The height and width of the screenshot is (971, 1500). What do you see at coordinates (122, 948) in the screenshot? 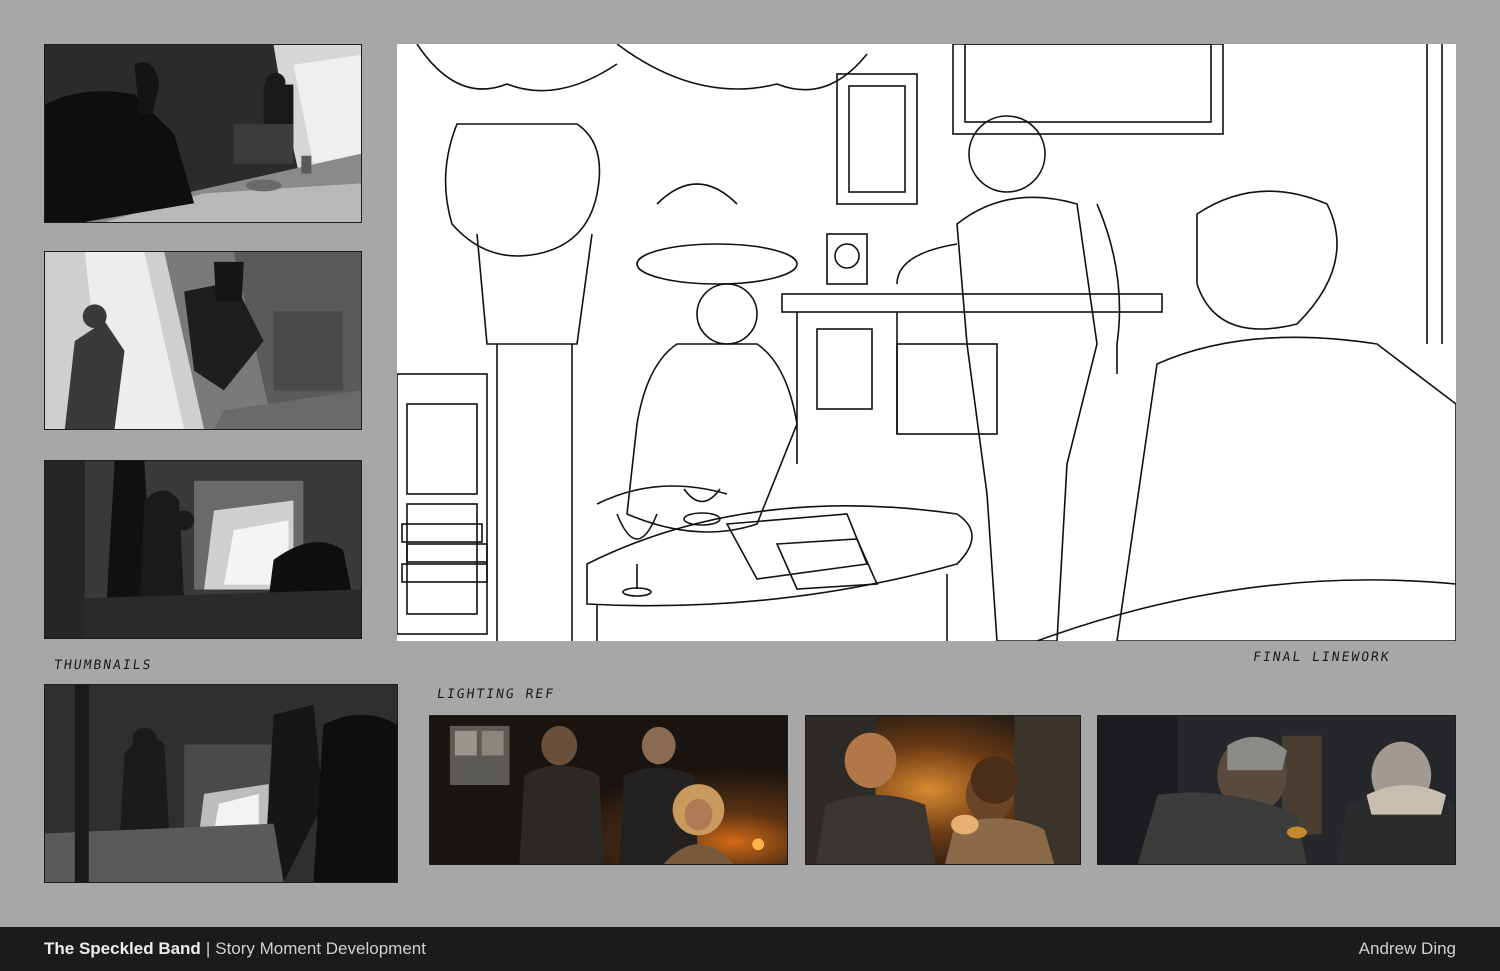
I see `project-title: The Speckled Band` at bounding box center [122, 948].